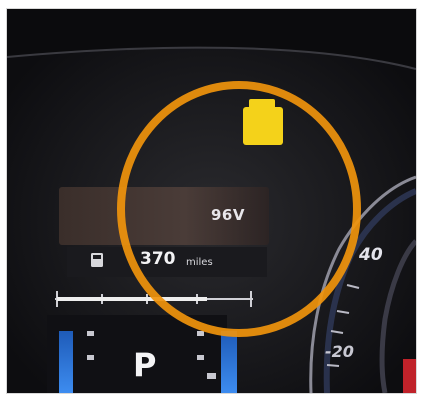 The width and height of the screenshot is (421, 398). Describe the element at coordinates (132, 299) in the screenshot. I see `range-fill` at that location.